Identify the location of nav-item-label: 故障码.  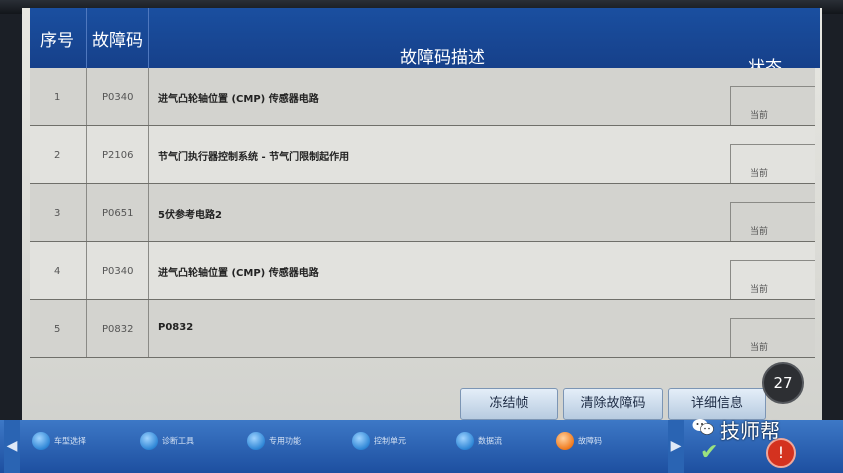
(590, 441).